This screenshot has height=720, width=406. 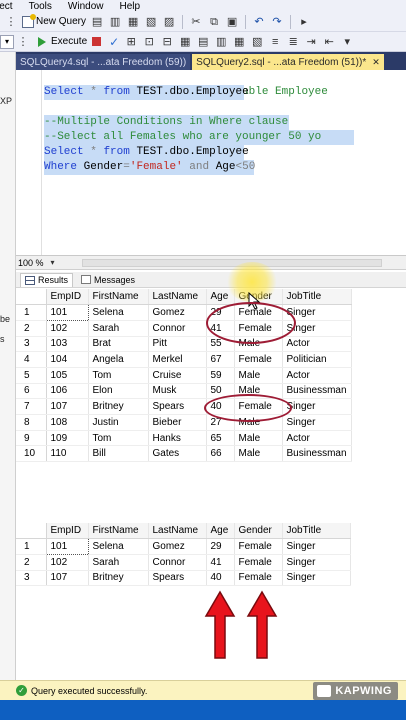 What do you see at coordinates (62, 41) in the screenshot?
I see `execute-button: Execute` at bounding box center [62, 41].